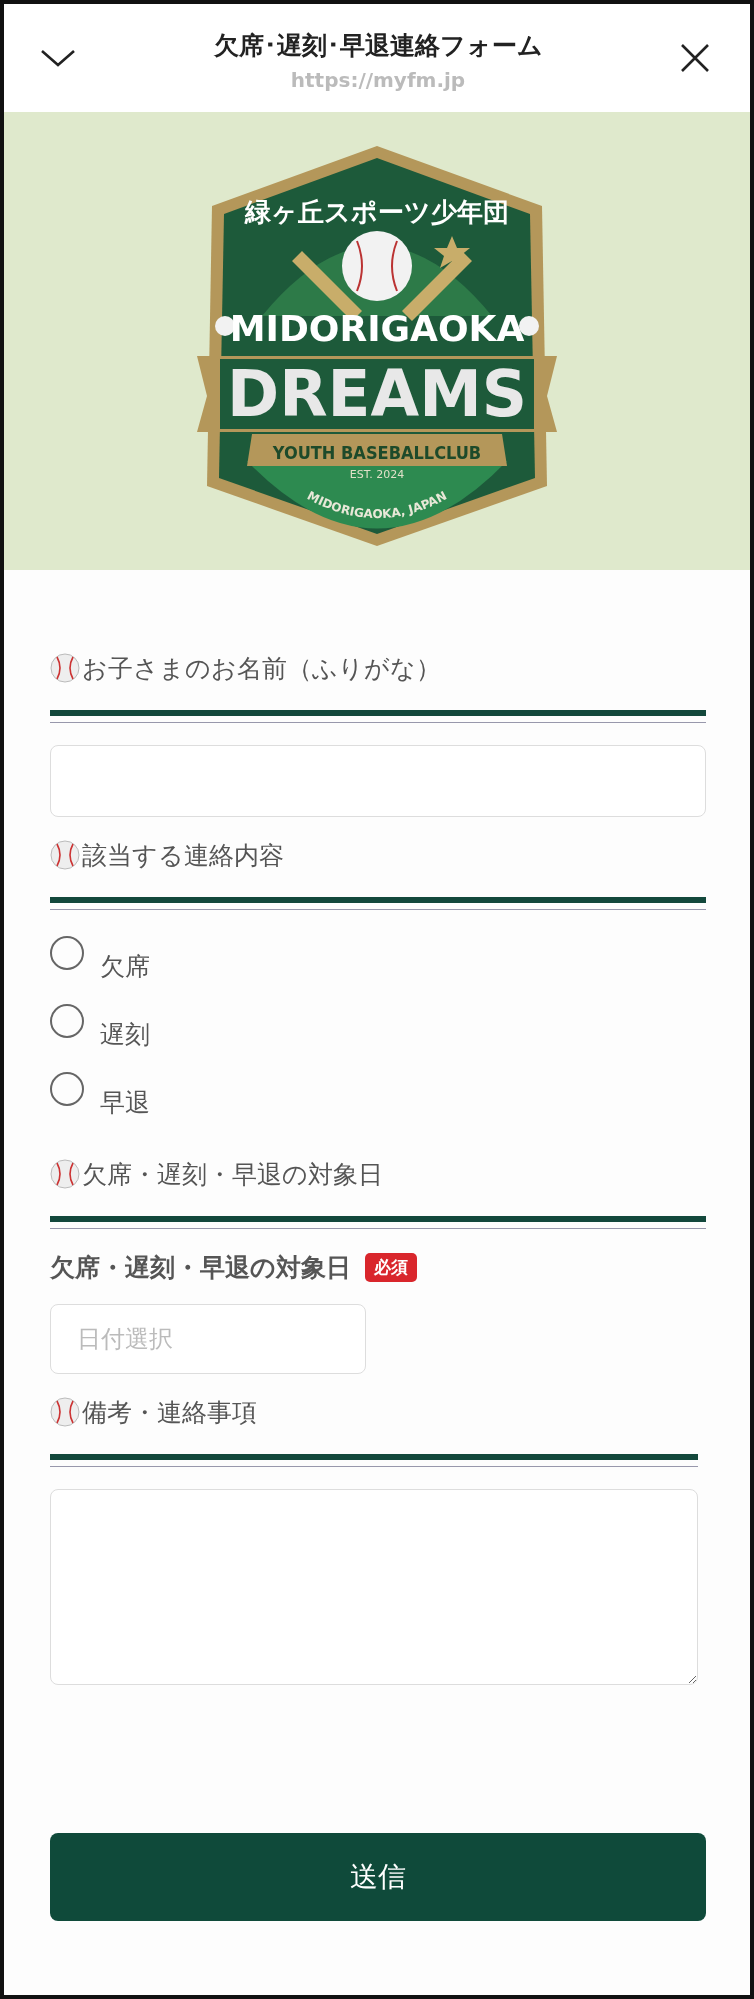  I want to click on page-title: 欠席･遅刻･早退連絡フォーム, so click(378, 45).